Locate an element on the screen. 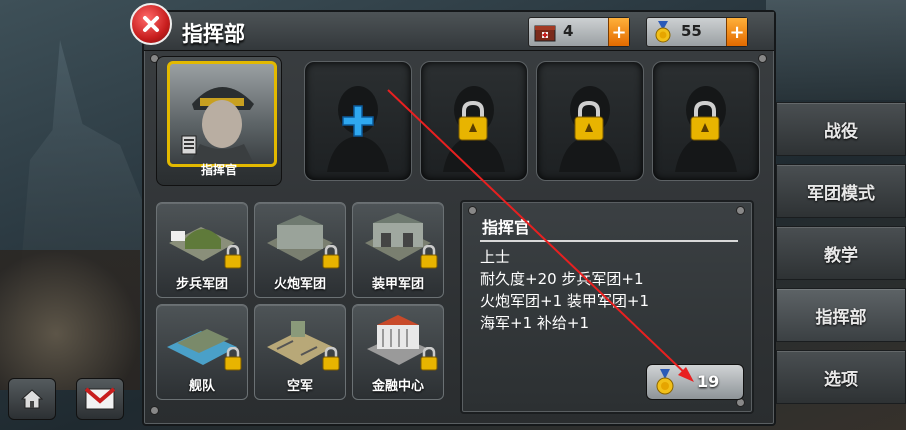 Image resolution: width=906 pixels, height=430 pixels. menu-legion-mode: 军团模式 is located at coordinates (841, 191).